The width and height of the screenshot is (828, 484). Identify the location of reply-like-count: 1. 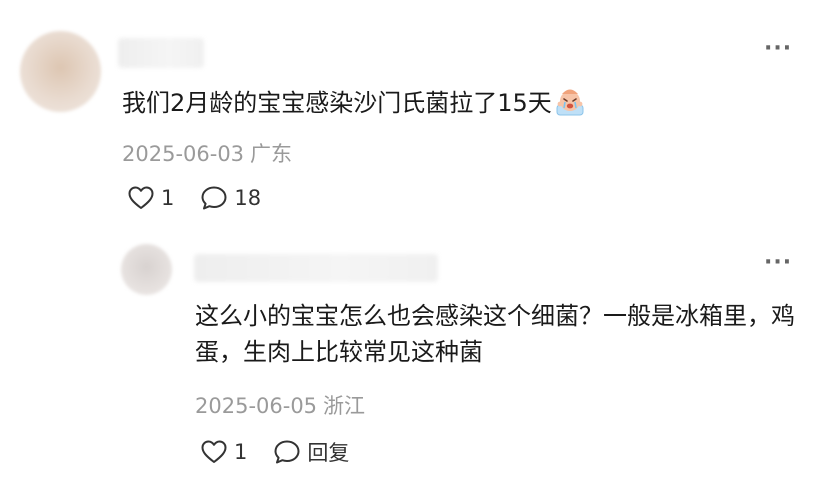
(241, 452).